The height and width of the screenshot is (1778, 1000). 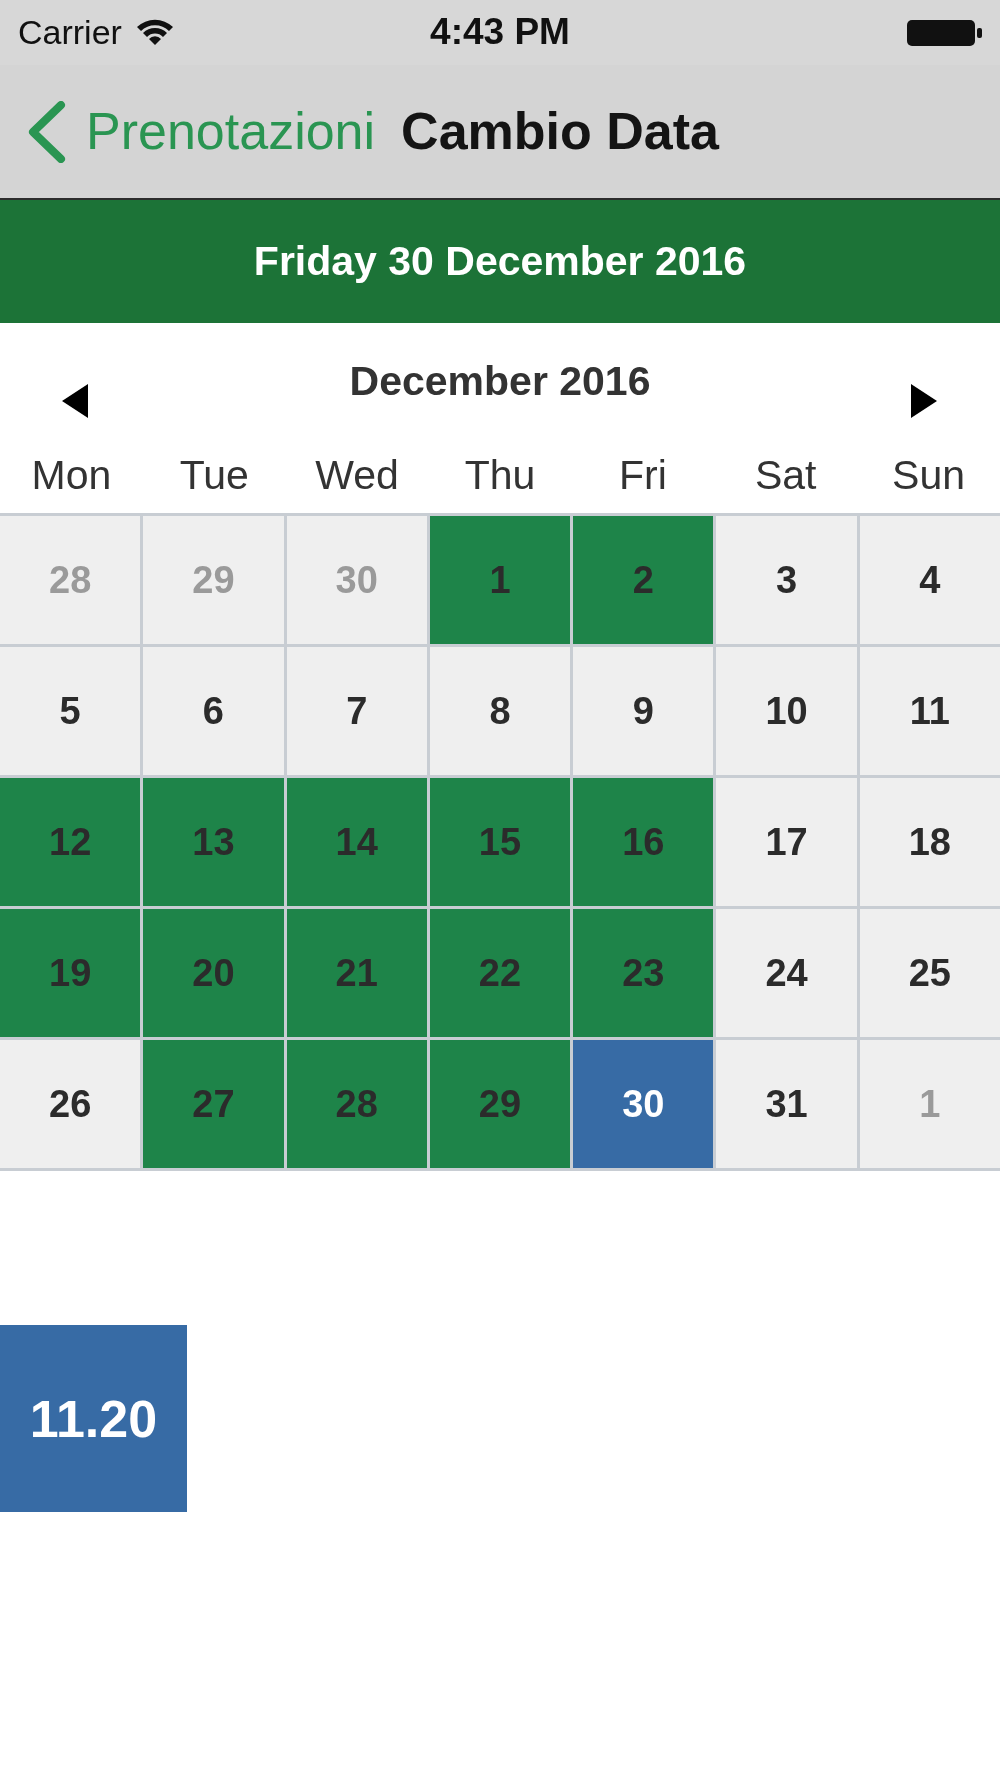 I want to click on calendar-day: 18, so click(x=929, y=842).